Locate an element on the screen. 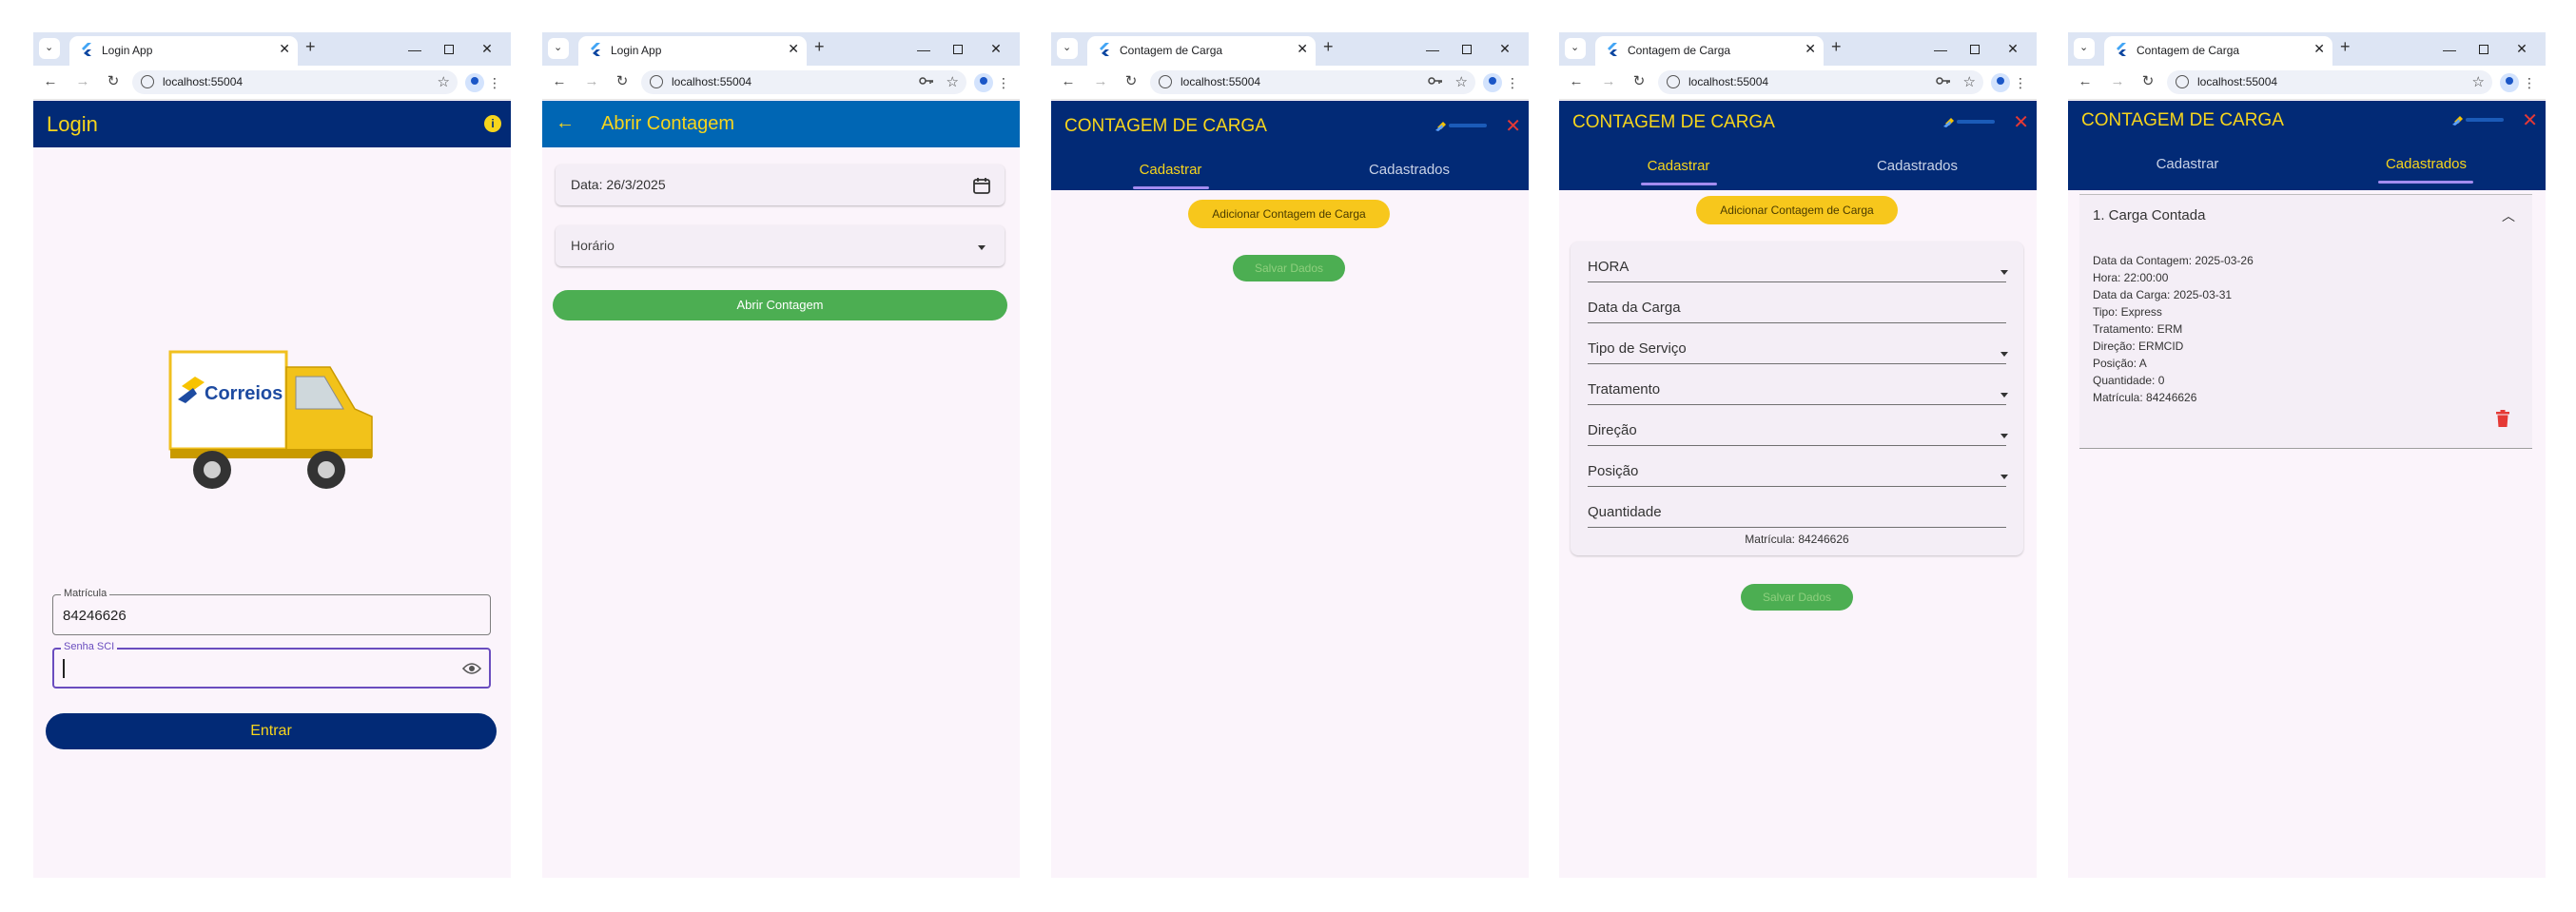 The width and height of the screenshot is (2576, 912). eye-icon is located at coordinates (472, 668).